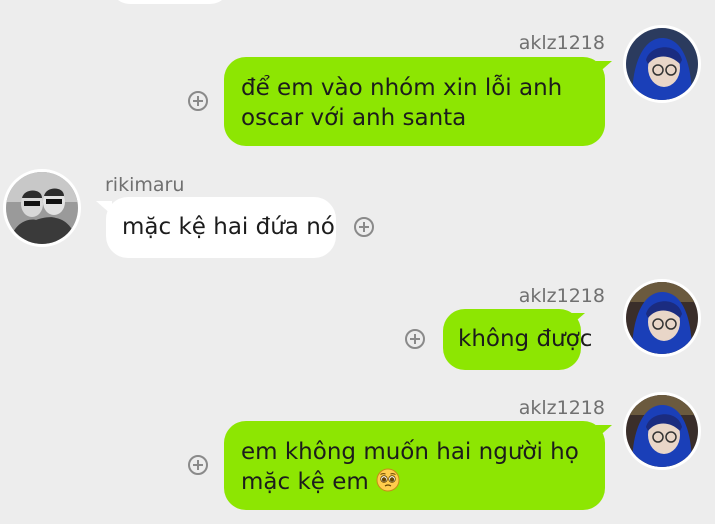 The image size is (715, 524). Describe the element at coordinates (410, 452) in the screenshot. I see `message-text-line: em không muốn hai người họ` at that location.